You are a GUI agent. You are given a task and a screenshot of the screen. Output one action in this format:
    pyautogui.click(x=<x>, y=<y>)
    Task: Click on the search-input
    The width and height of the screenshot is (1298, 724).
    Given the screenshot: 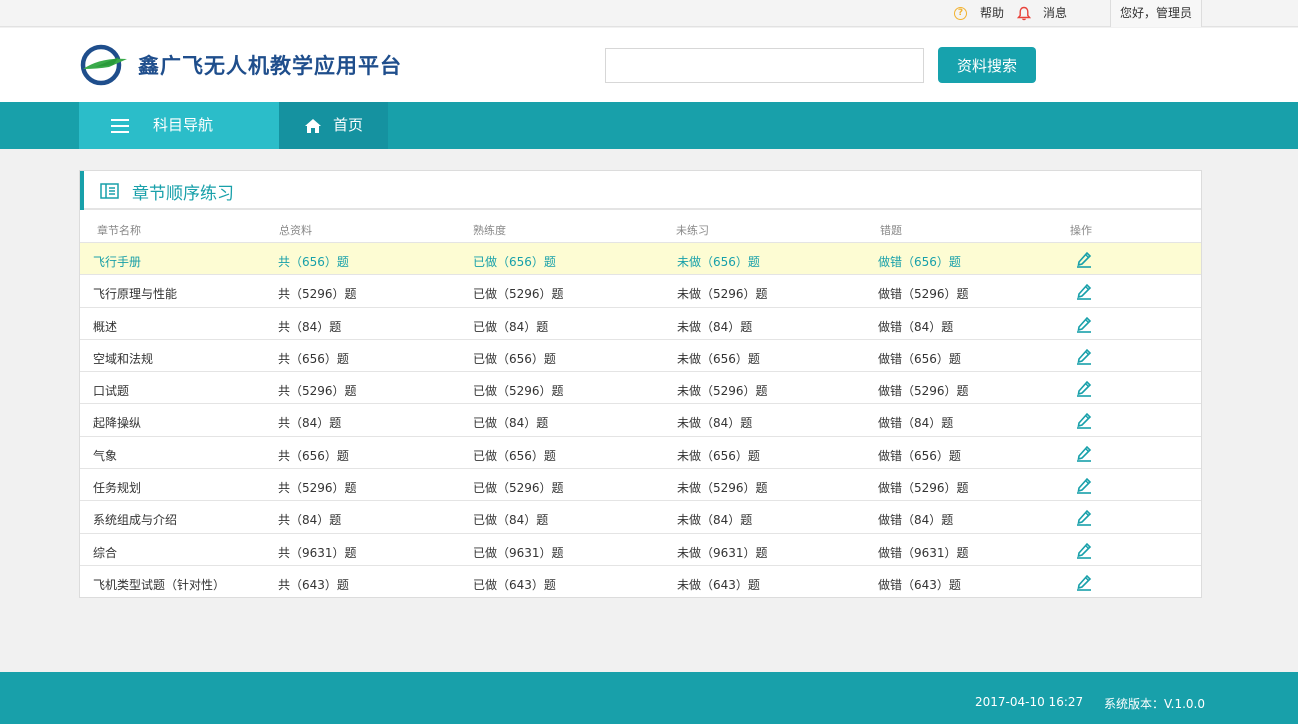 What is the action you would take?
    pyautogui.click(x=764, y=65)
    